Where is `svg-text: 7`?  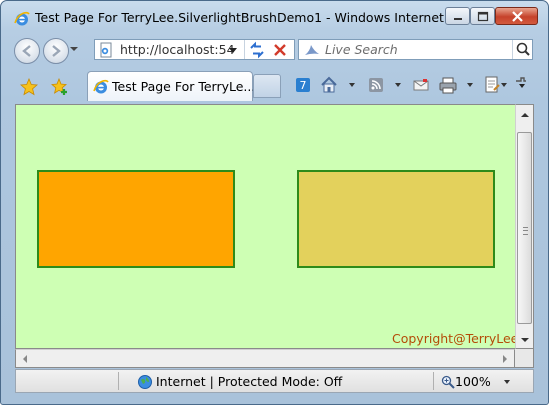 svg-text: 7 is located at coordinates (303, 85).